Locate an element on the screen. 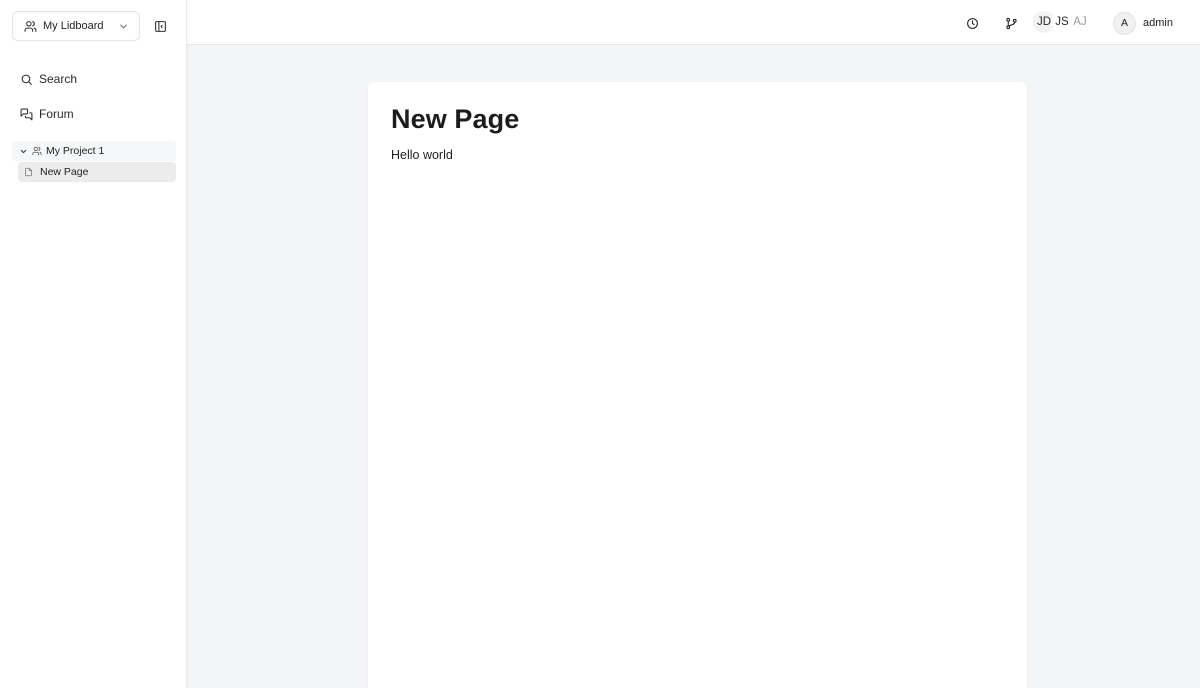 The height and width of the screenshot is (688, 1200). user-menu: A admin is located at coordinates (1143, 23).